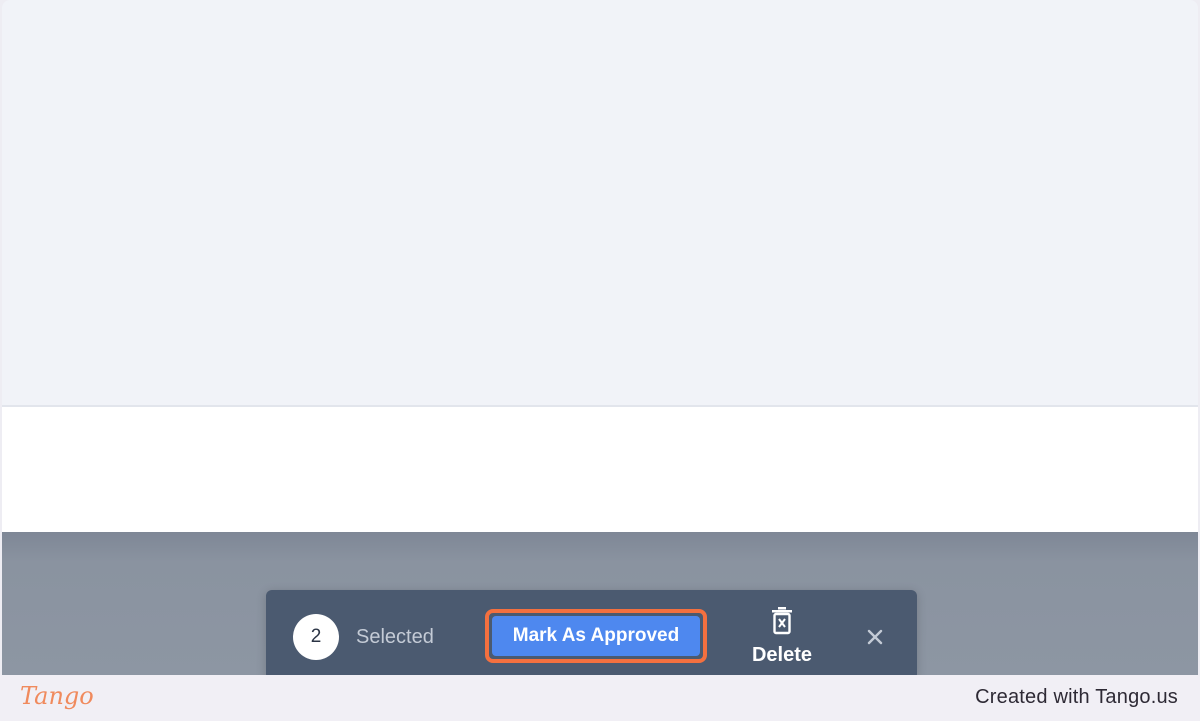  I want to click on close-icon, so click(875, 637).